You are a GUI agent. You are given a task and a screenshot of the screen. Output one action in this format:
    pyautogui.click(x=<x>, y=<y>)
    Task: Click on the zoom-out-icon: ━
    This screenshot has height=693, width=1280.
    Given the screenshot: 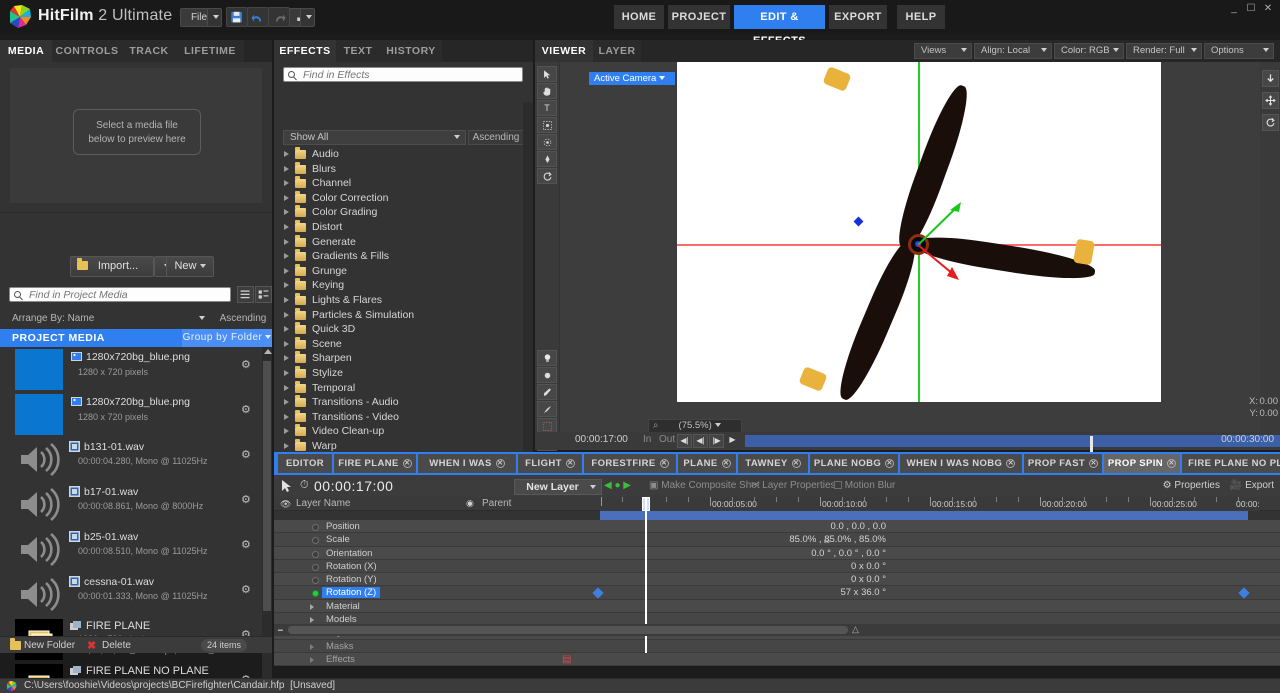 What is the action you would take?
    pyautogui.click(x=280, y=630)
    